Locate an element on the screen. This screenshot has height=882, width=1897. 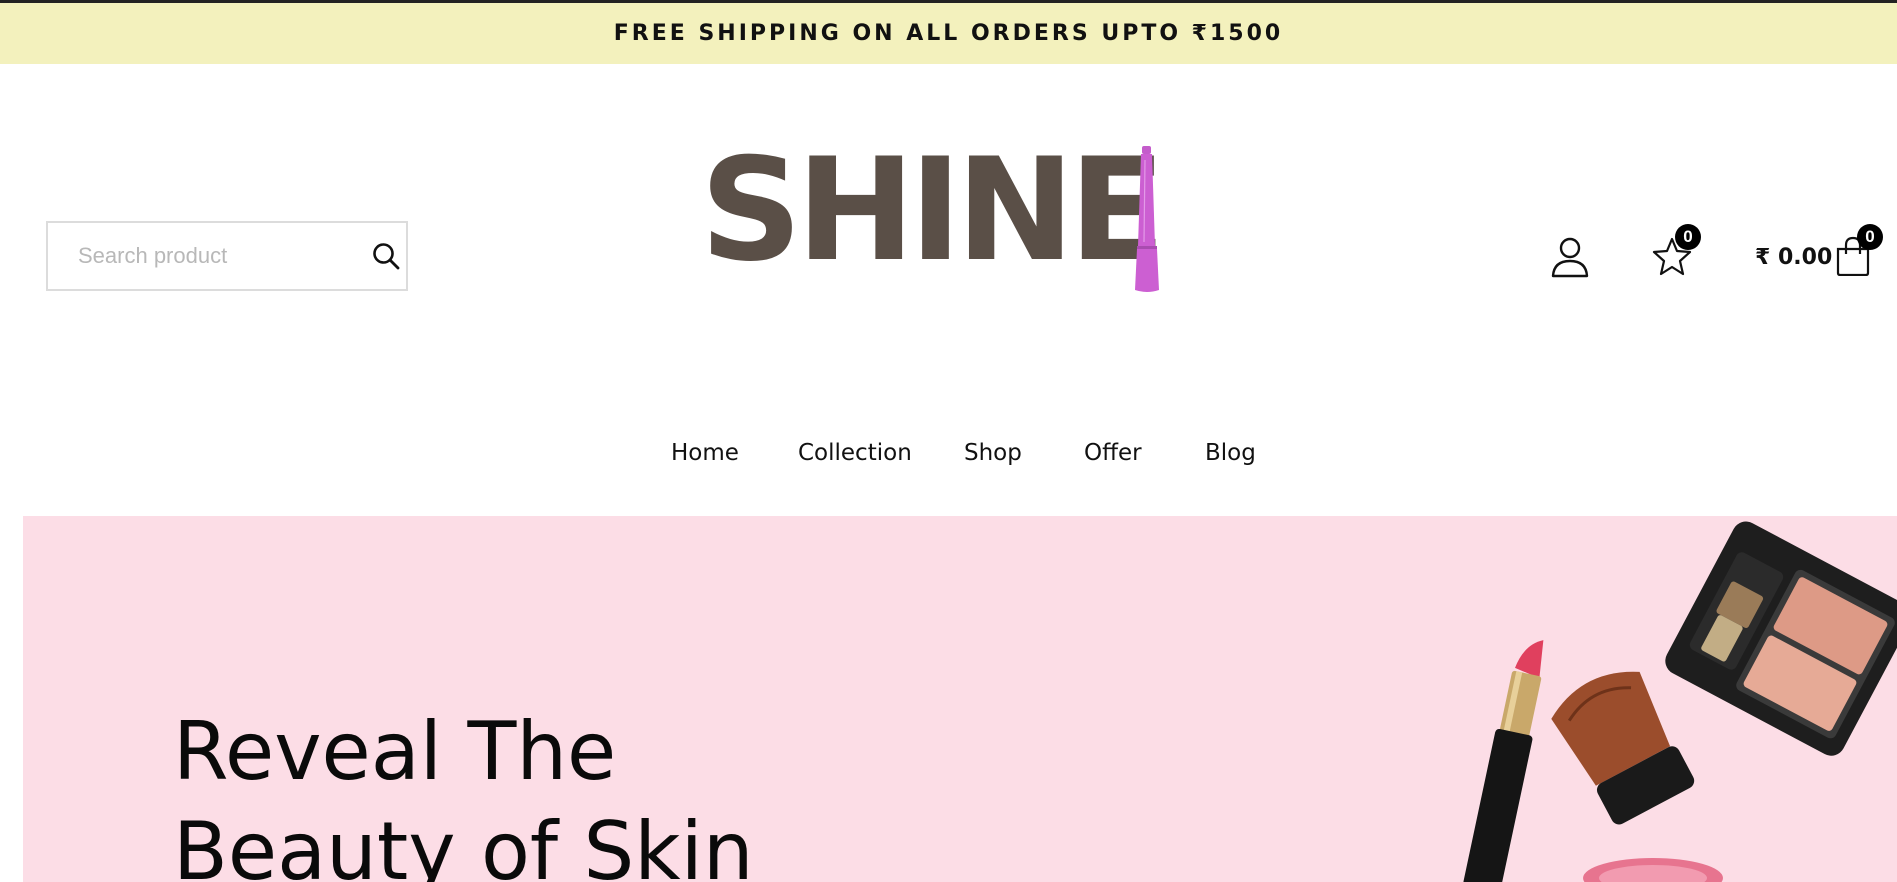
search-icon is located at coordinates (386, 256).